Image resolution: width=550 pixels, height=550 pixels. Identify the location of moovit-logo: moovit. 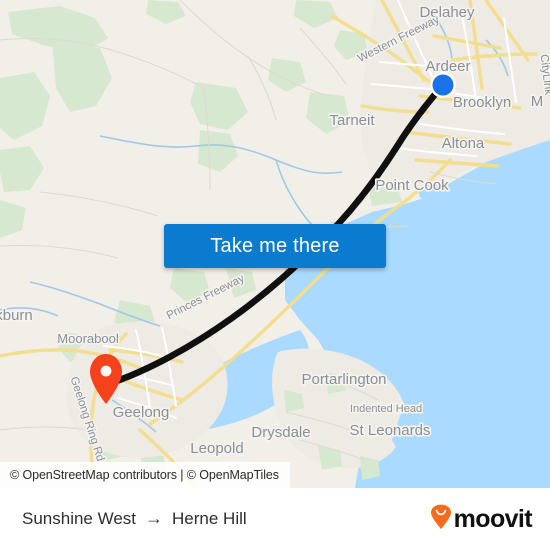
(481, 519).